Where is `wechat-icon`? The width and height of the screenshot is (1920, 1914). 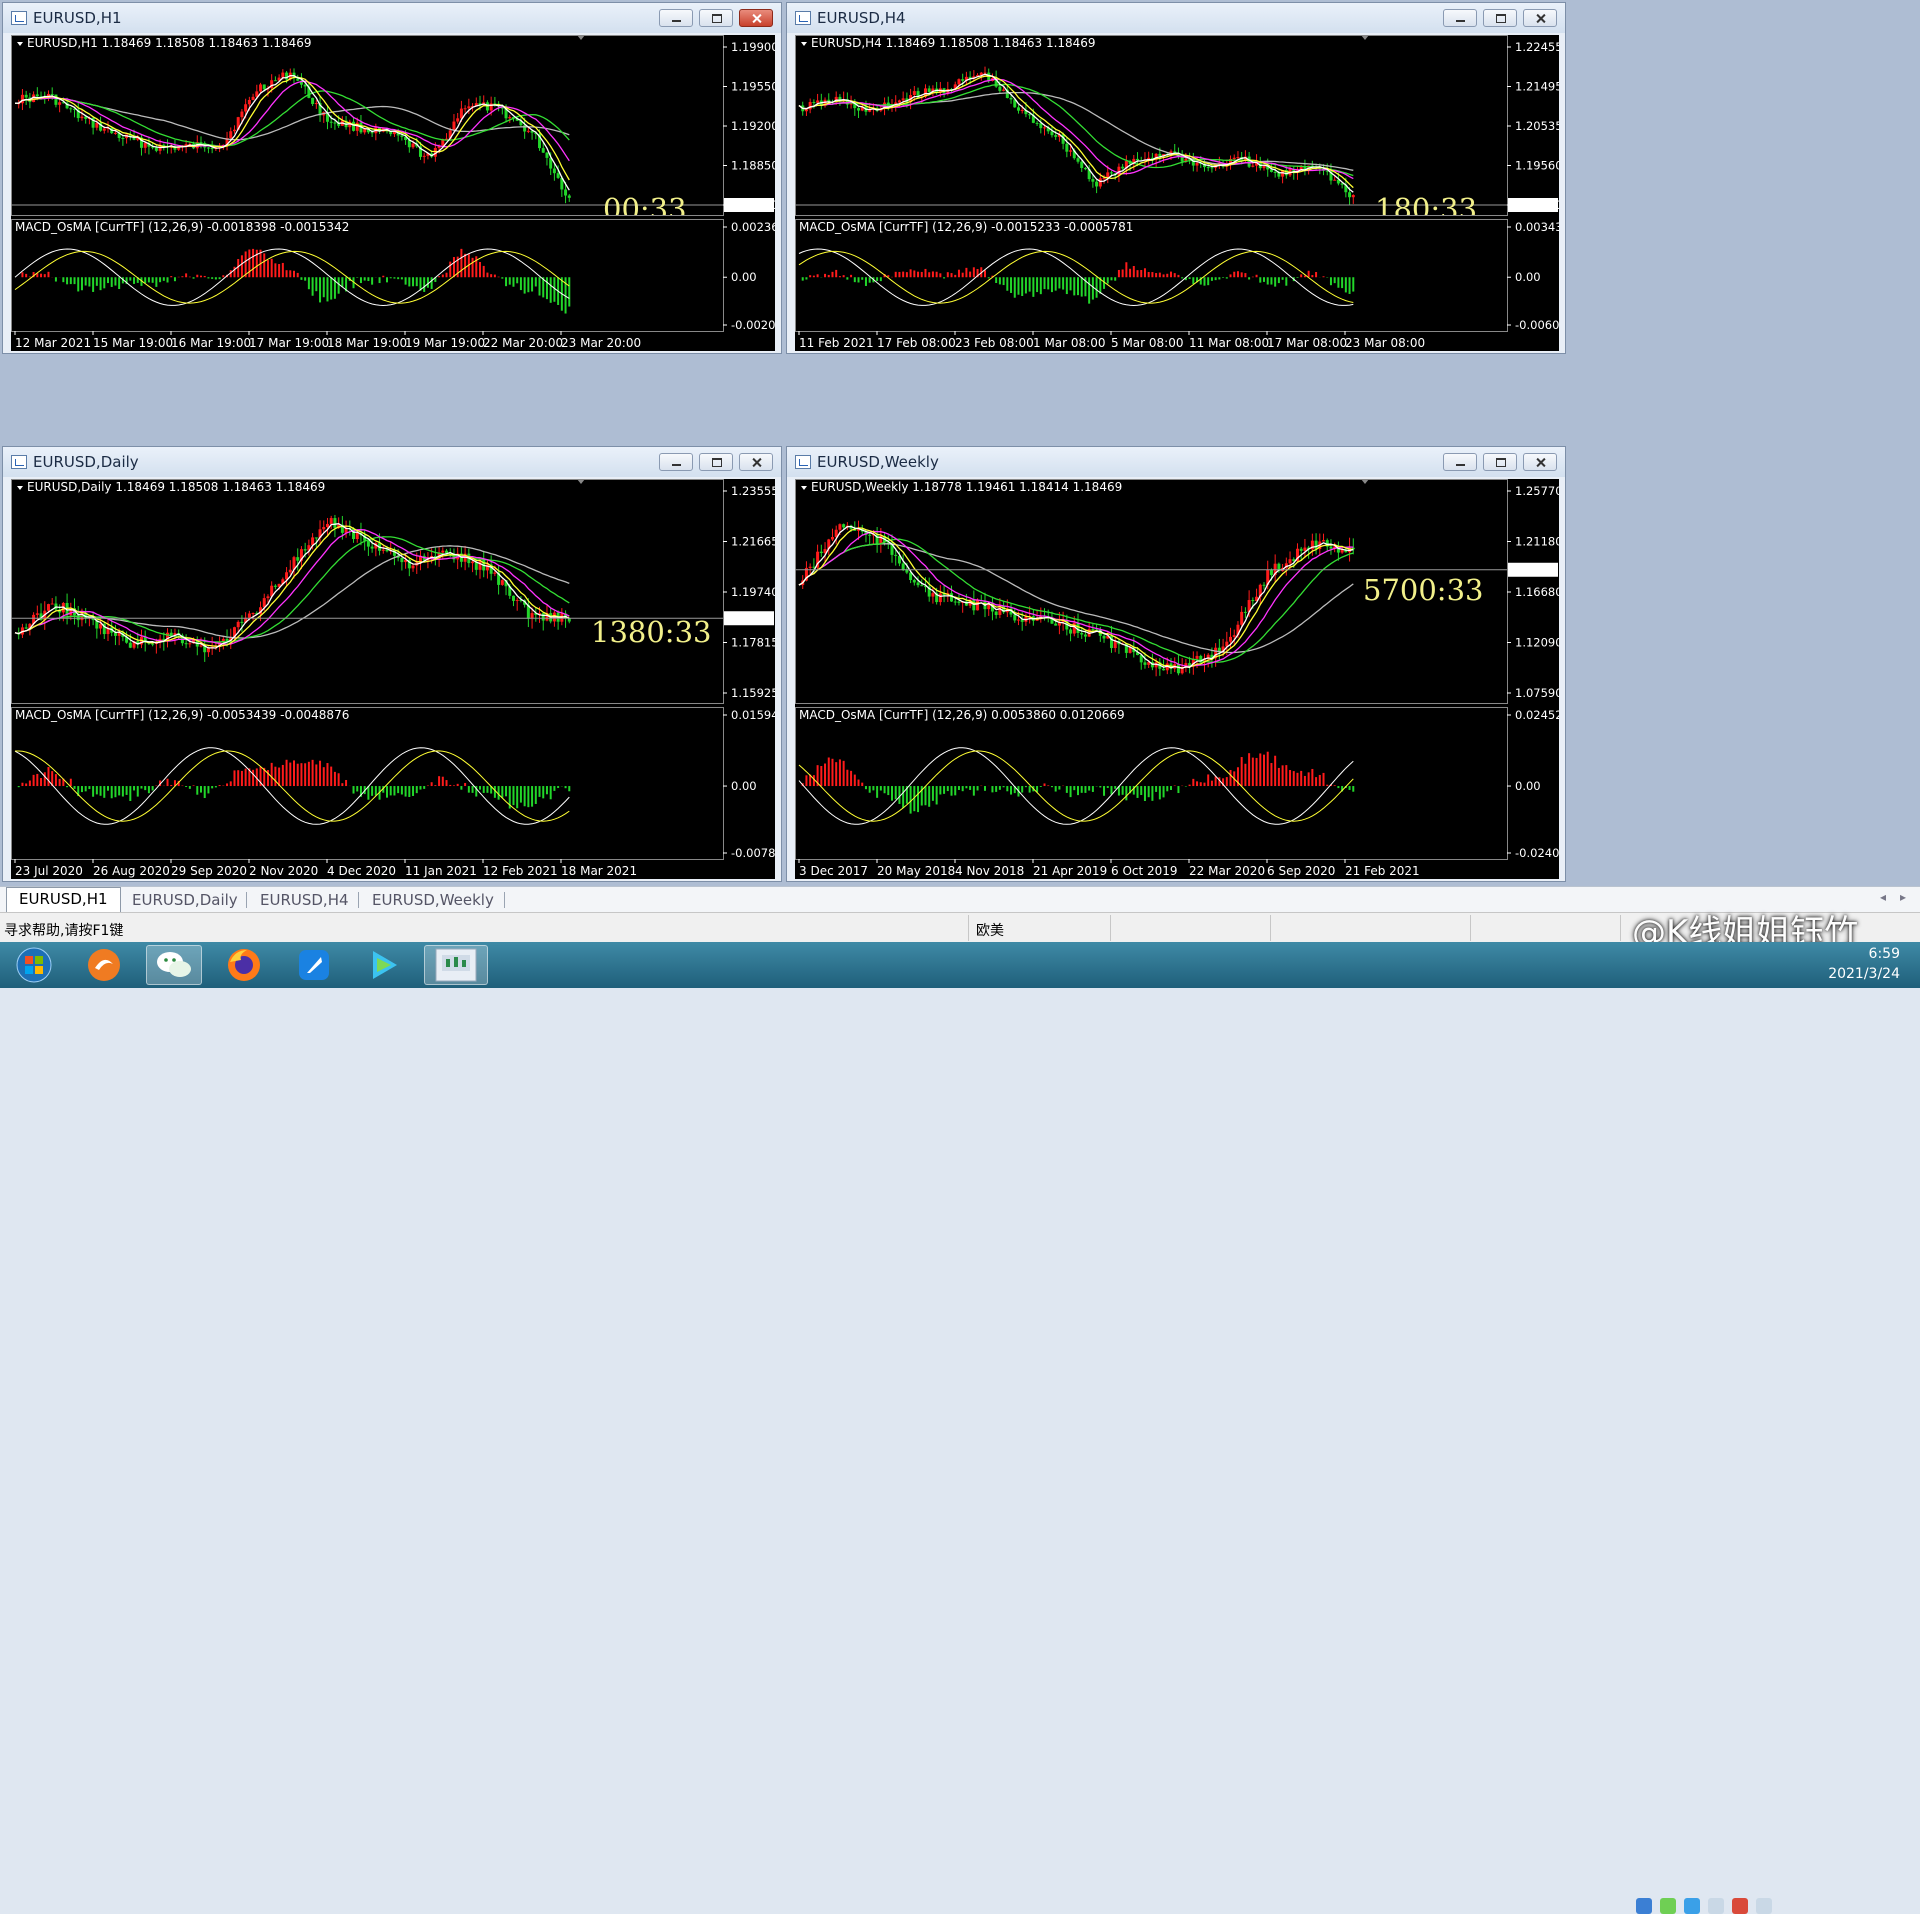 wechat-icon is located at coordinates (174, 965).